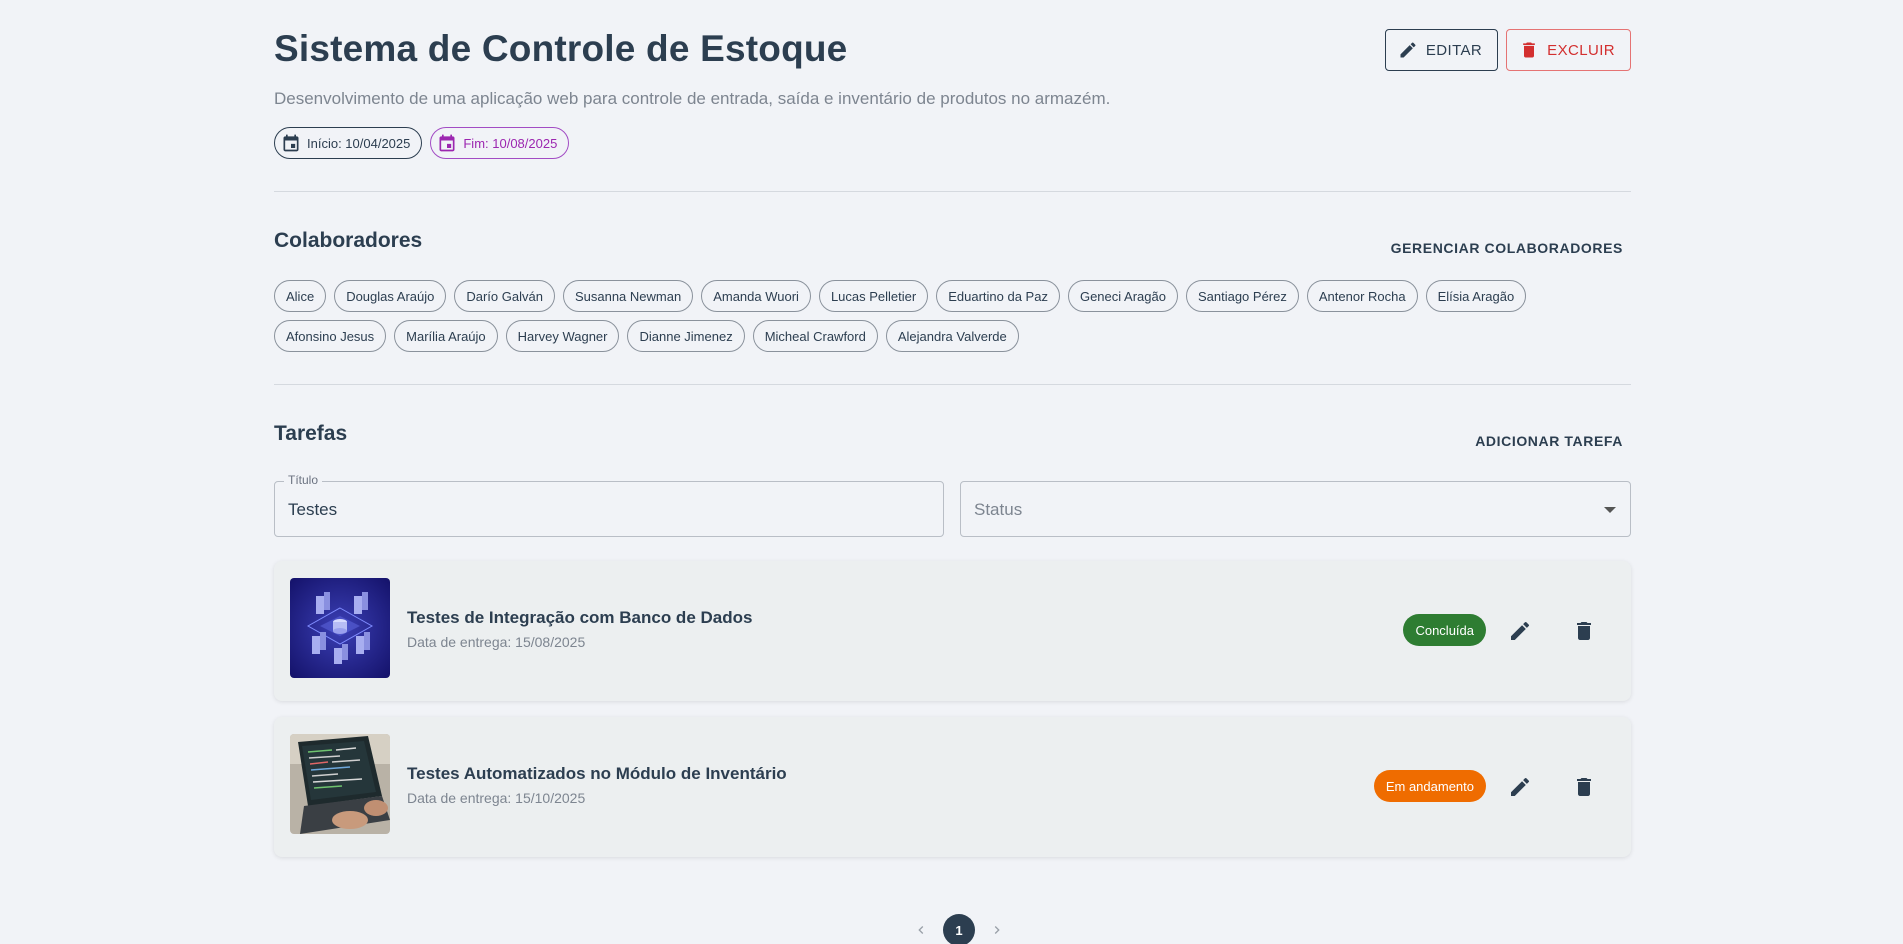 The image size is (1903, 944). What do you see at coordinates (952, 336) in the screenshot?
I see `collaborator-chip: Alejandra Valverde` at bounding box center [952, 336].